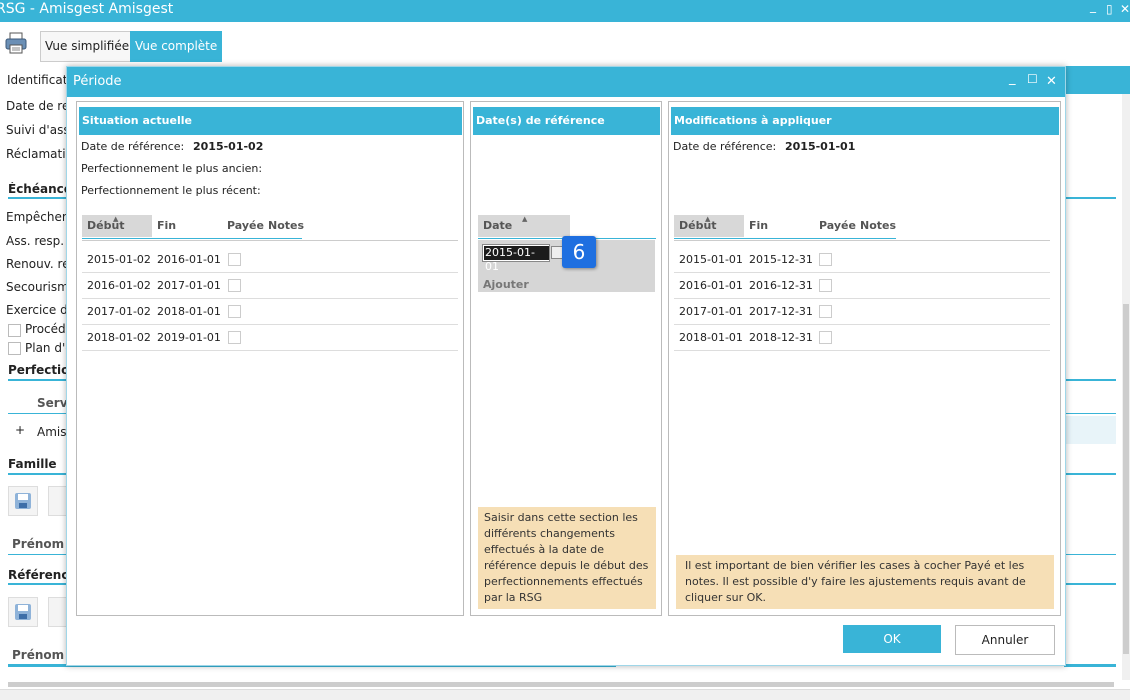 The width and height of the screenshot is (1130, 700). I want to click on simple-view-button: Vue simplifiée, so click(87, 46).